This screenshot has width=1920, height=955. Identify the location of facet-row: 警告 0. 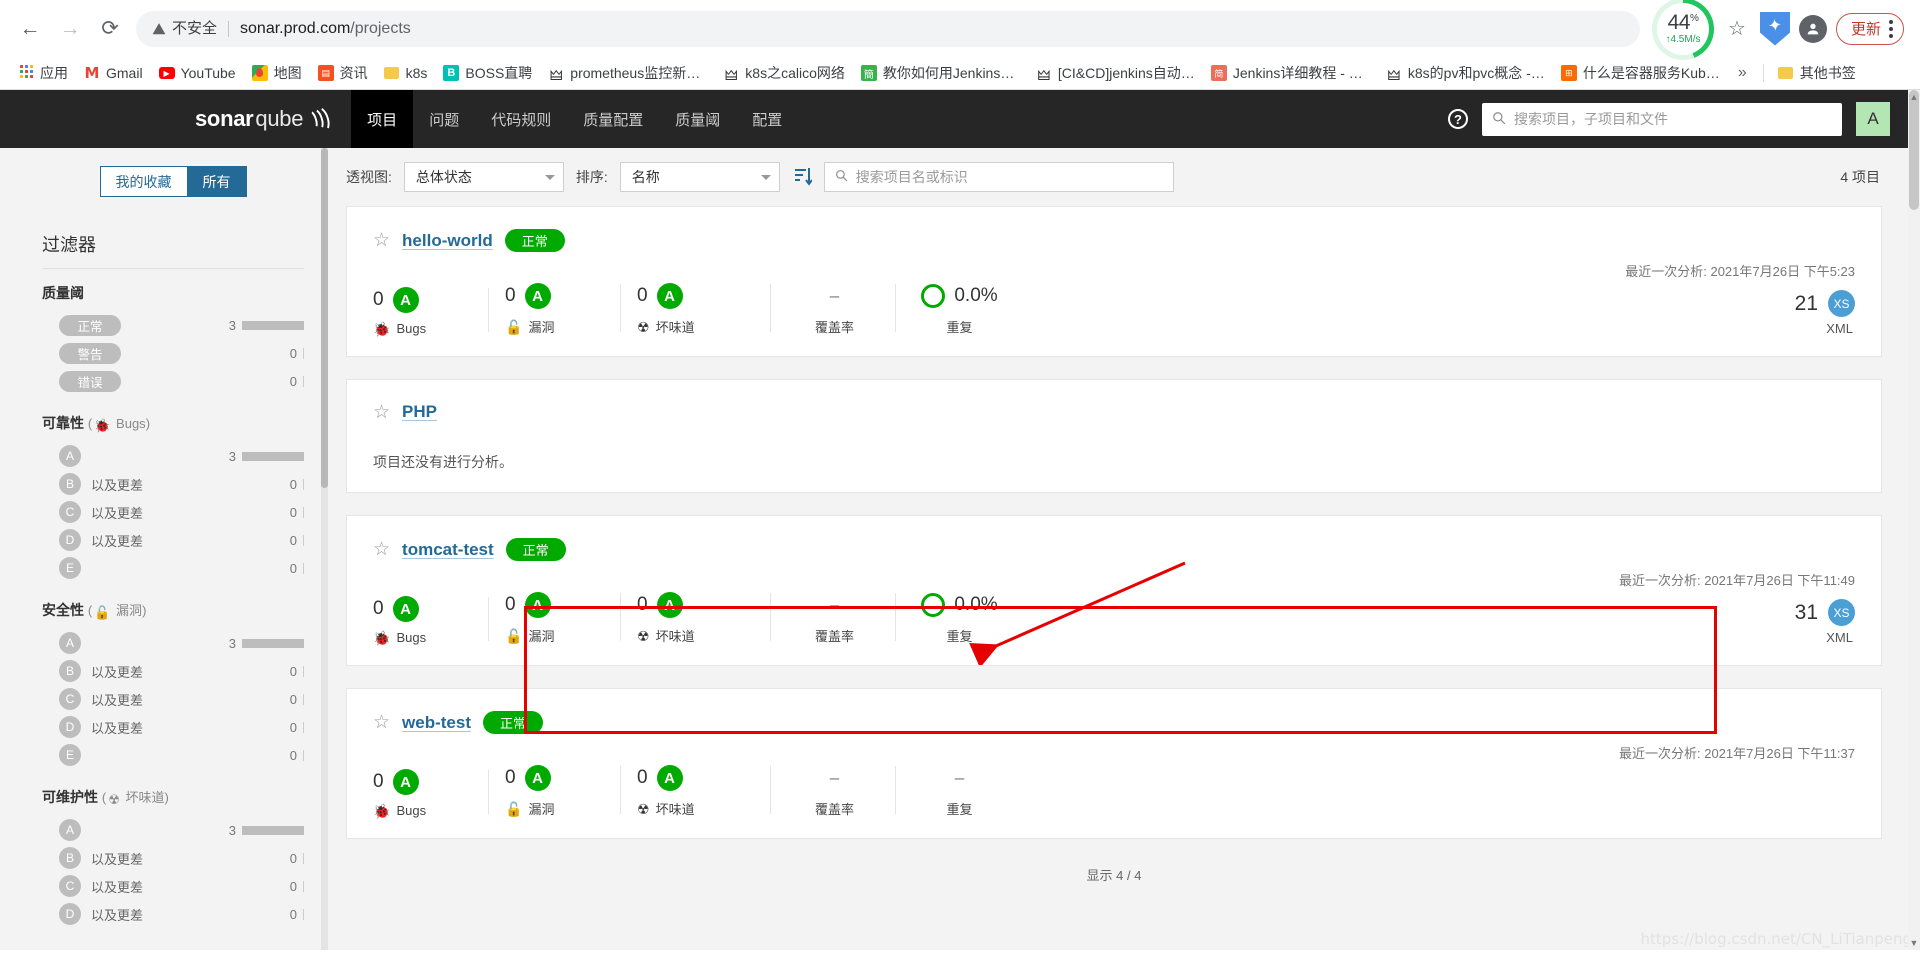
(173, 353).